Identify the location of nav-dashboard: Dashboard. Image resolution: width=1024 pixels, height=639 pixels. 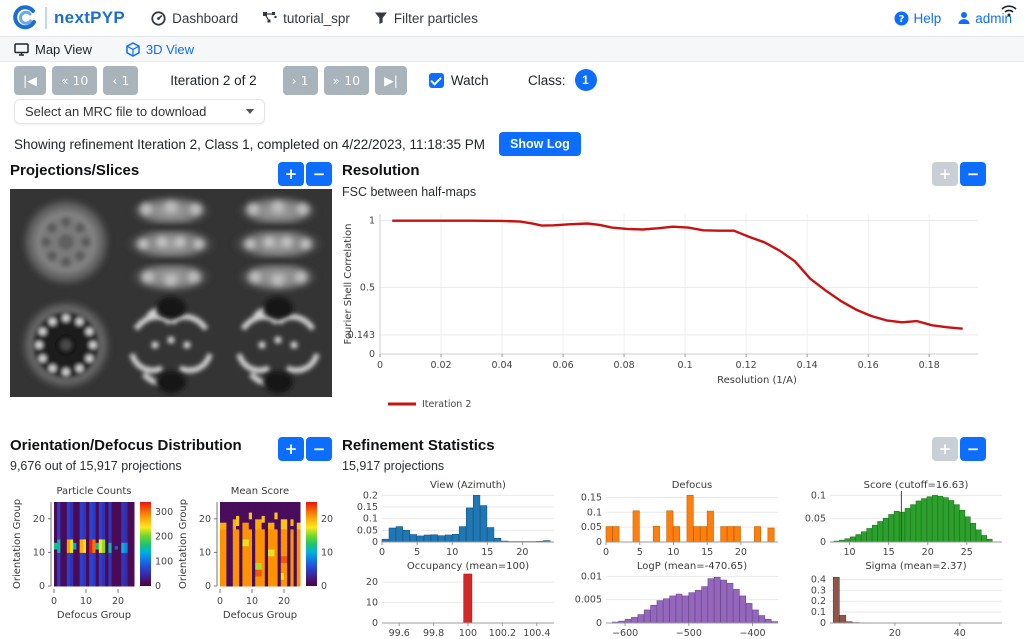
(194, 18).